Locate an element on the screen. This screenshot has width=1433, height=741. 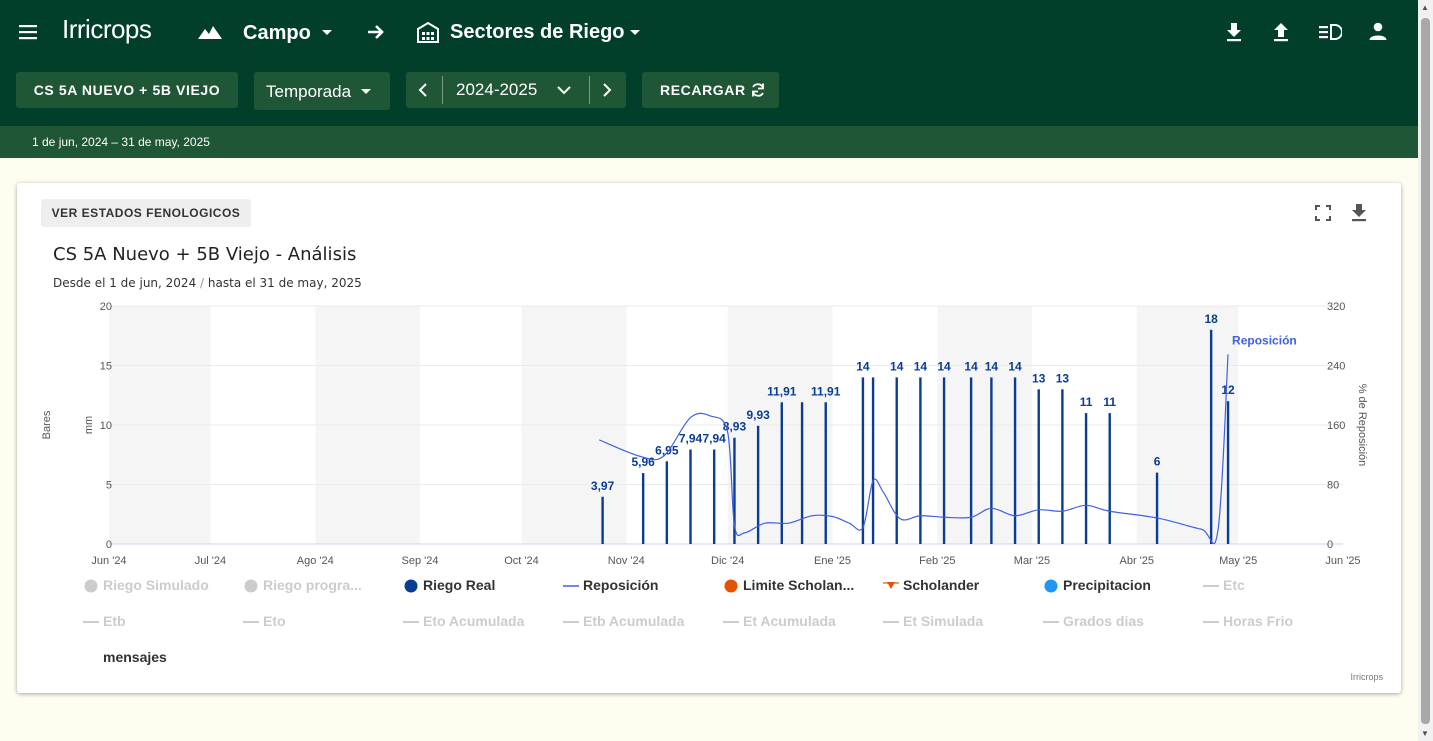
next-season-icon is located at coordinates (607, 90).